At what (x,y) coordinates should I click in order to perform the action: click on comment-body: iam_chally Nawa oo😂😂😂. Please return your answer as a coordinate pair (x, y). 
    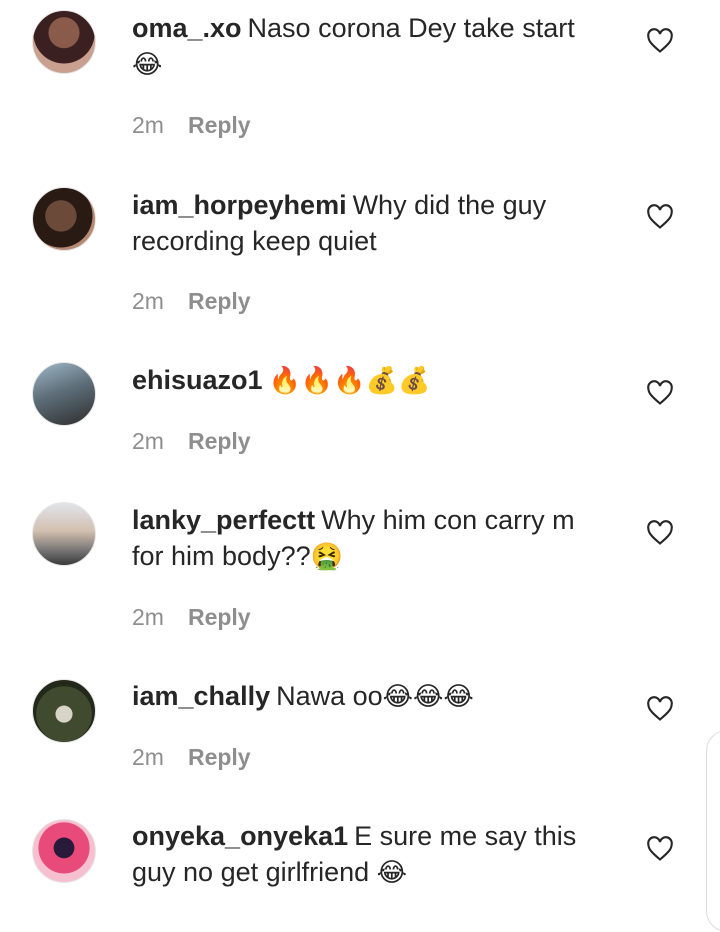
    Looking at the image, I should click on (367, 696).